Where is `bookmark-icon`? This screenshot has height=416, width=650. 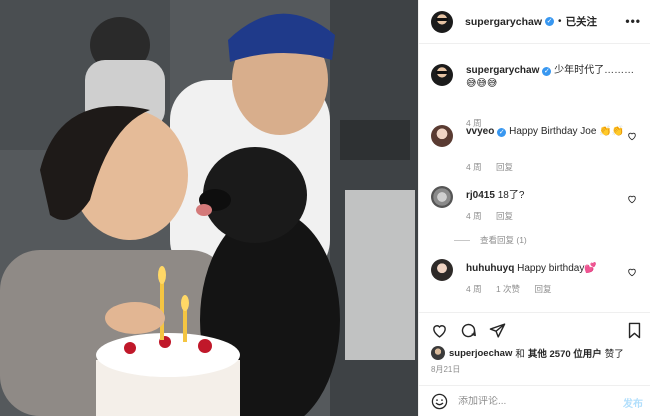
bookmark-icon is located at coordinates (634, 330).